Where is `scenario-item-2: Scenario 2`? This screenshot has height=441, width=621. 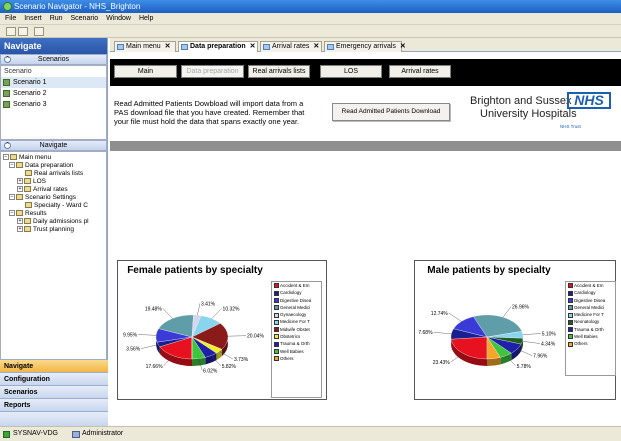 scenario-item-2: Scenario 2 is located at coordinates (53, 93).